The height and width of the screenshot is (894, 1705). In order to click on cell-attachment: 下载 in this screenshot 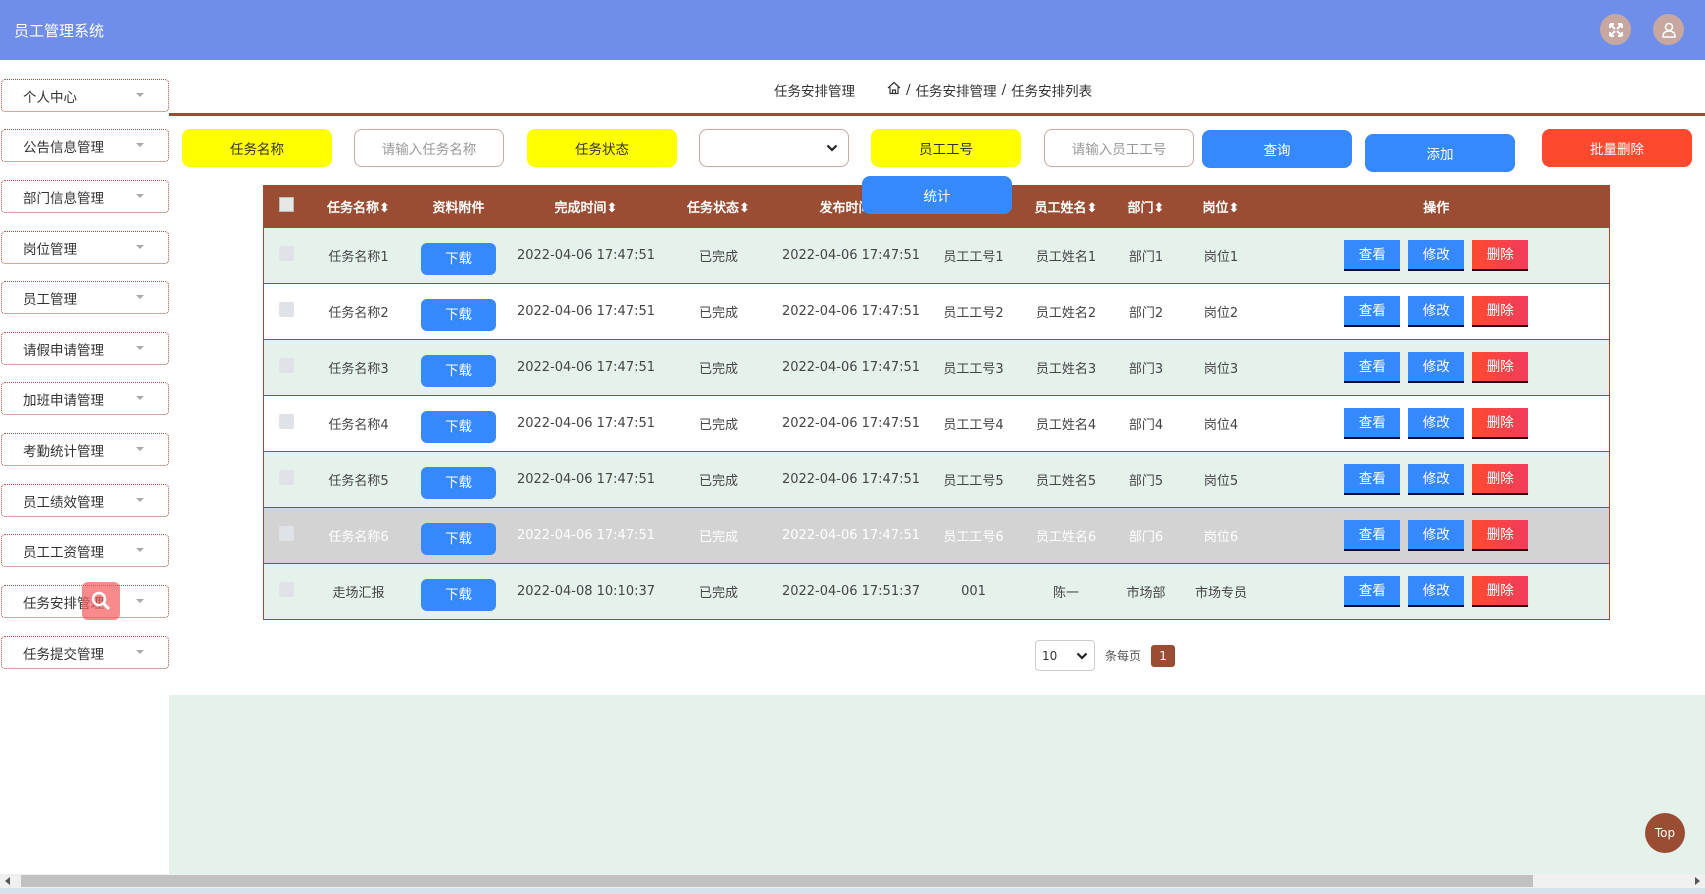, I will do `click(458, 255)`.